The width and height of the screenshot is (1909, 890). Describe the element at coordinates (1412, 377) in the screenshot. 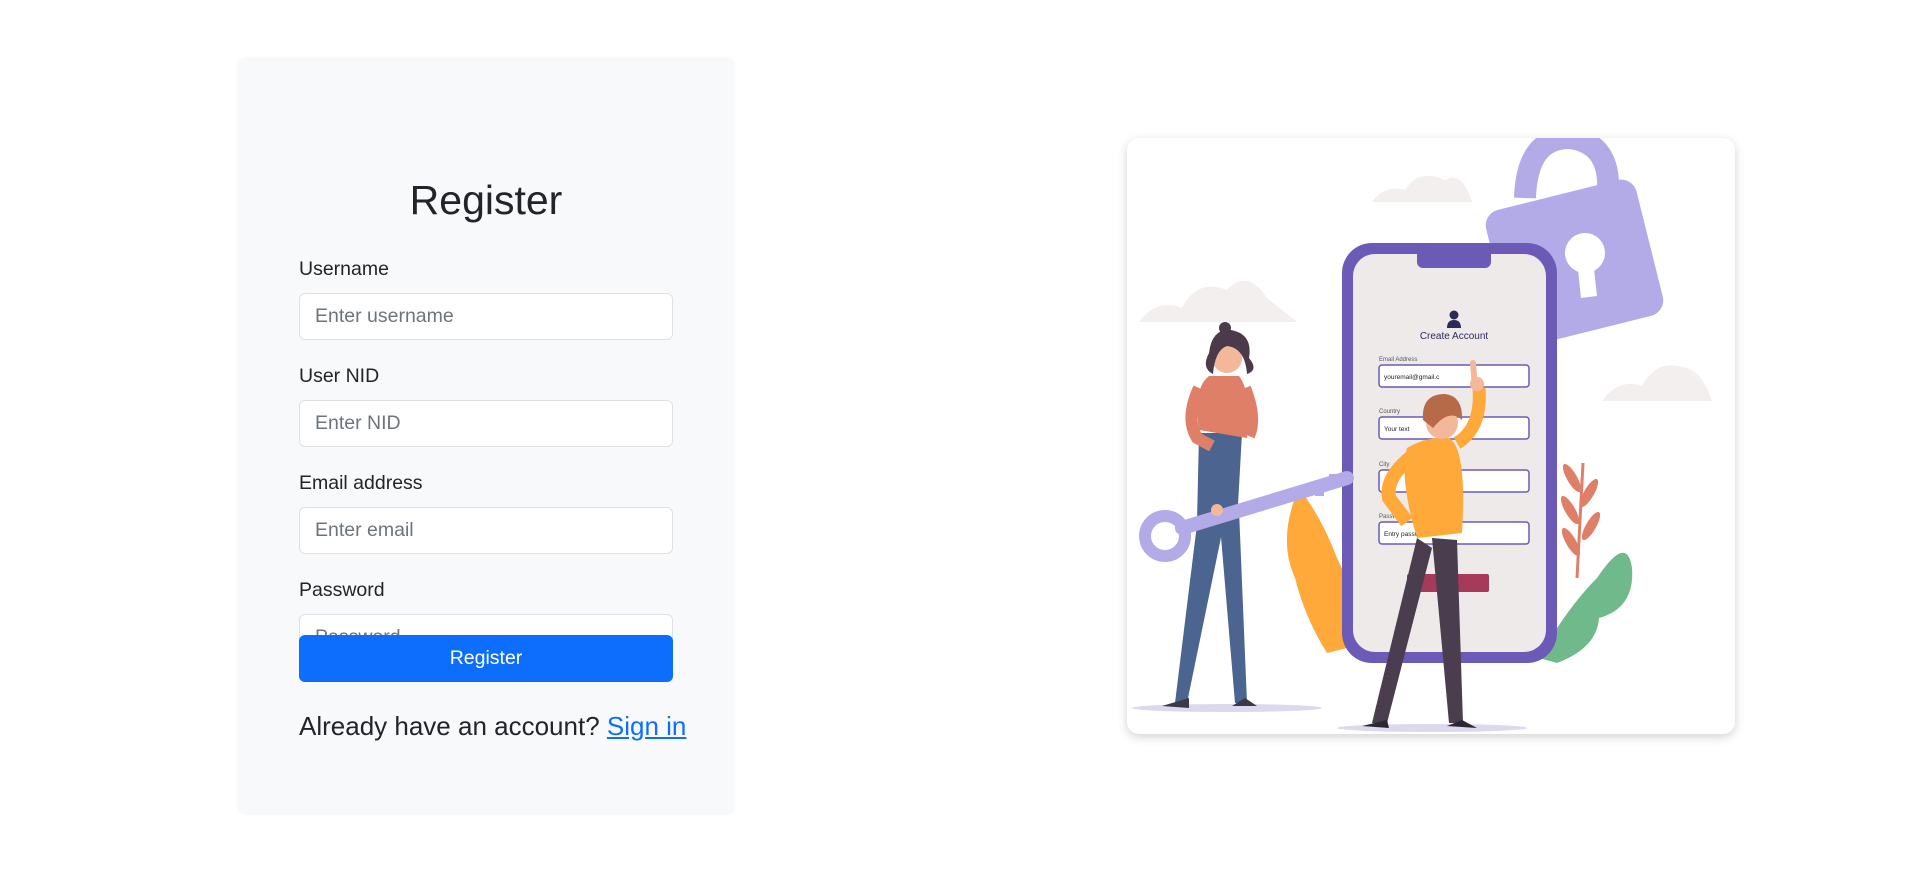

I see `phone-email-value: youremail@gmail.c` at that location.